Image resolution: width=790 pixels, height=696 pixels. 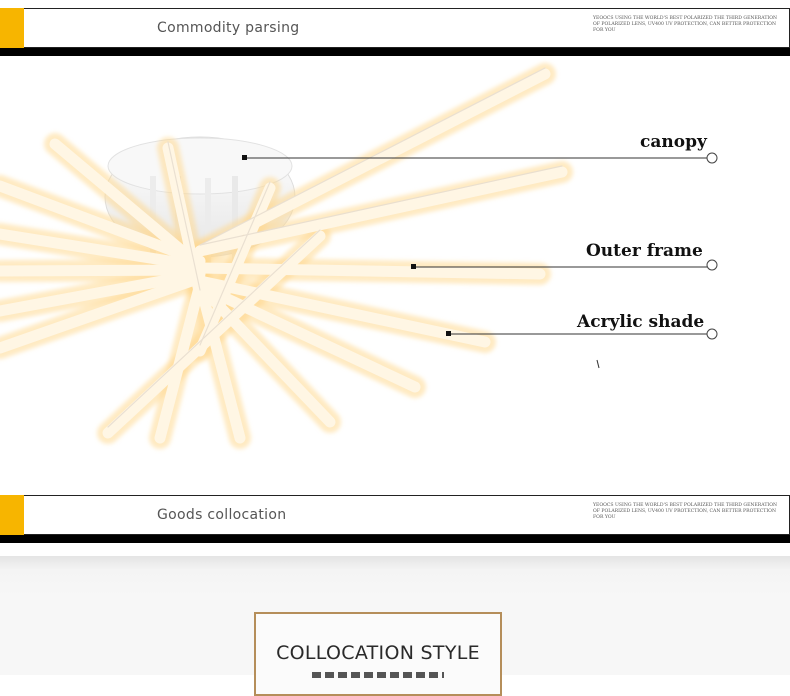 I want to click on collocation-subtitle-glyphs, so click(x=378, y=675).